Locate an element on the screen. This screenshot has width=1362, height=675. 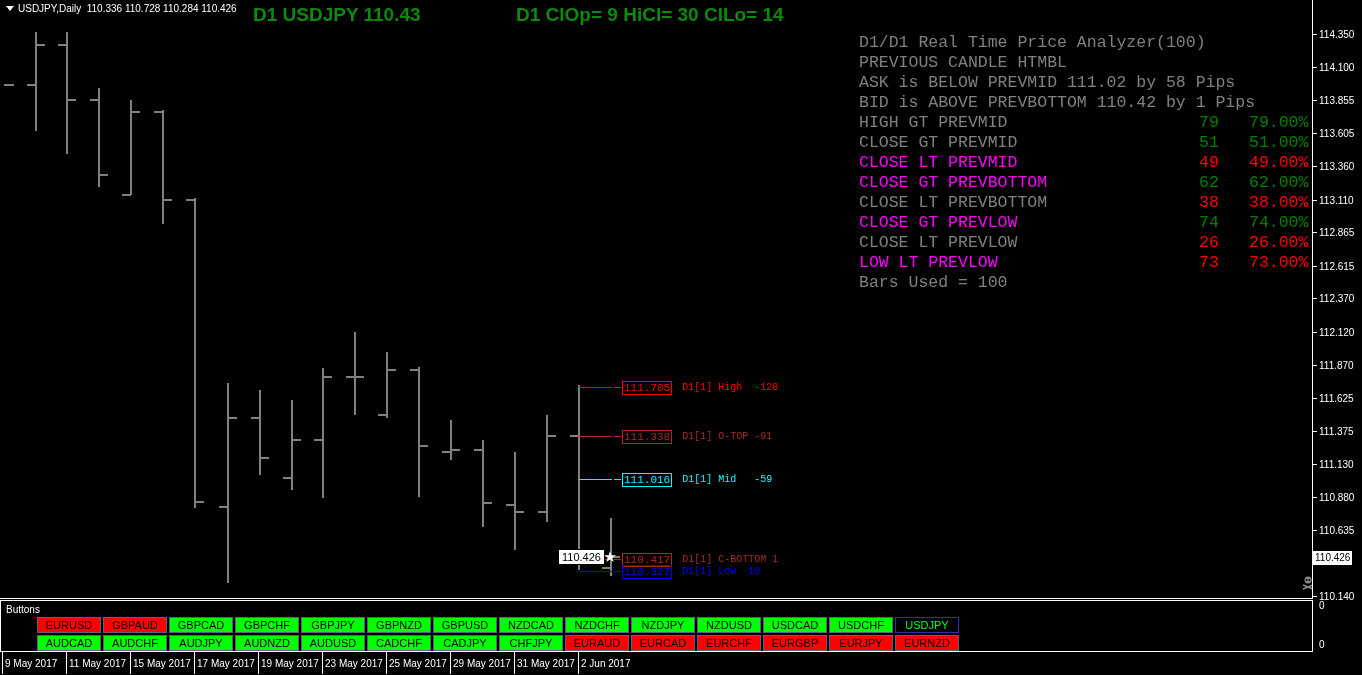
symbol-button: CADCHF is located at coordinates (399, 643).